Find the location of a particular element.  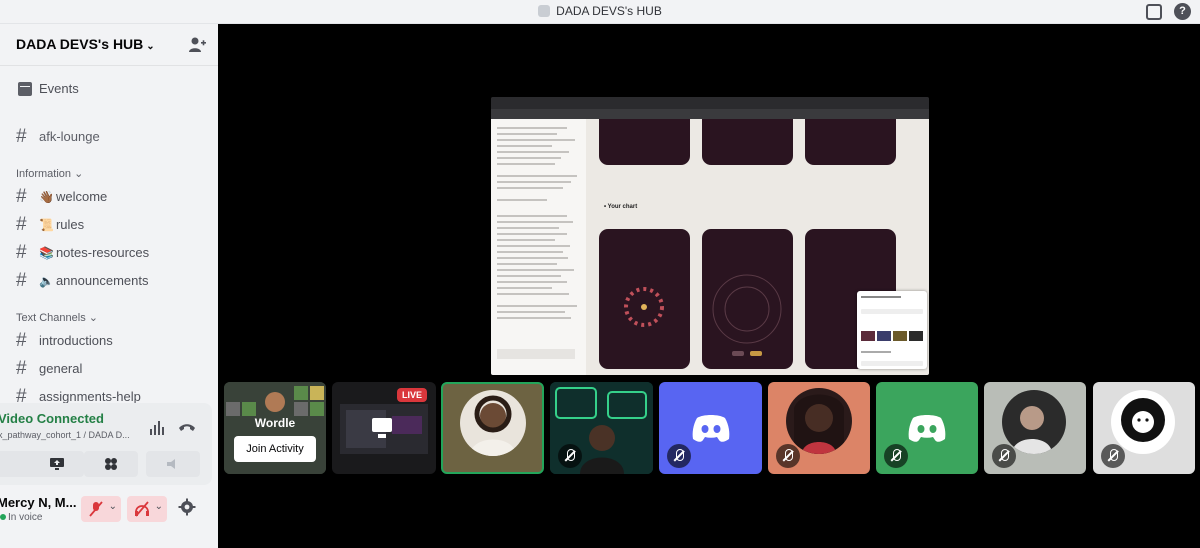

screen-share-button is located at coordinates (57, 464).